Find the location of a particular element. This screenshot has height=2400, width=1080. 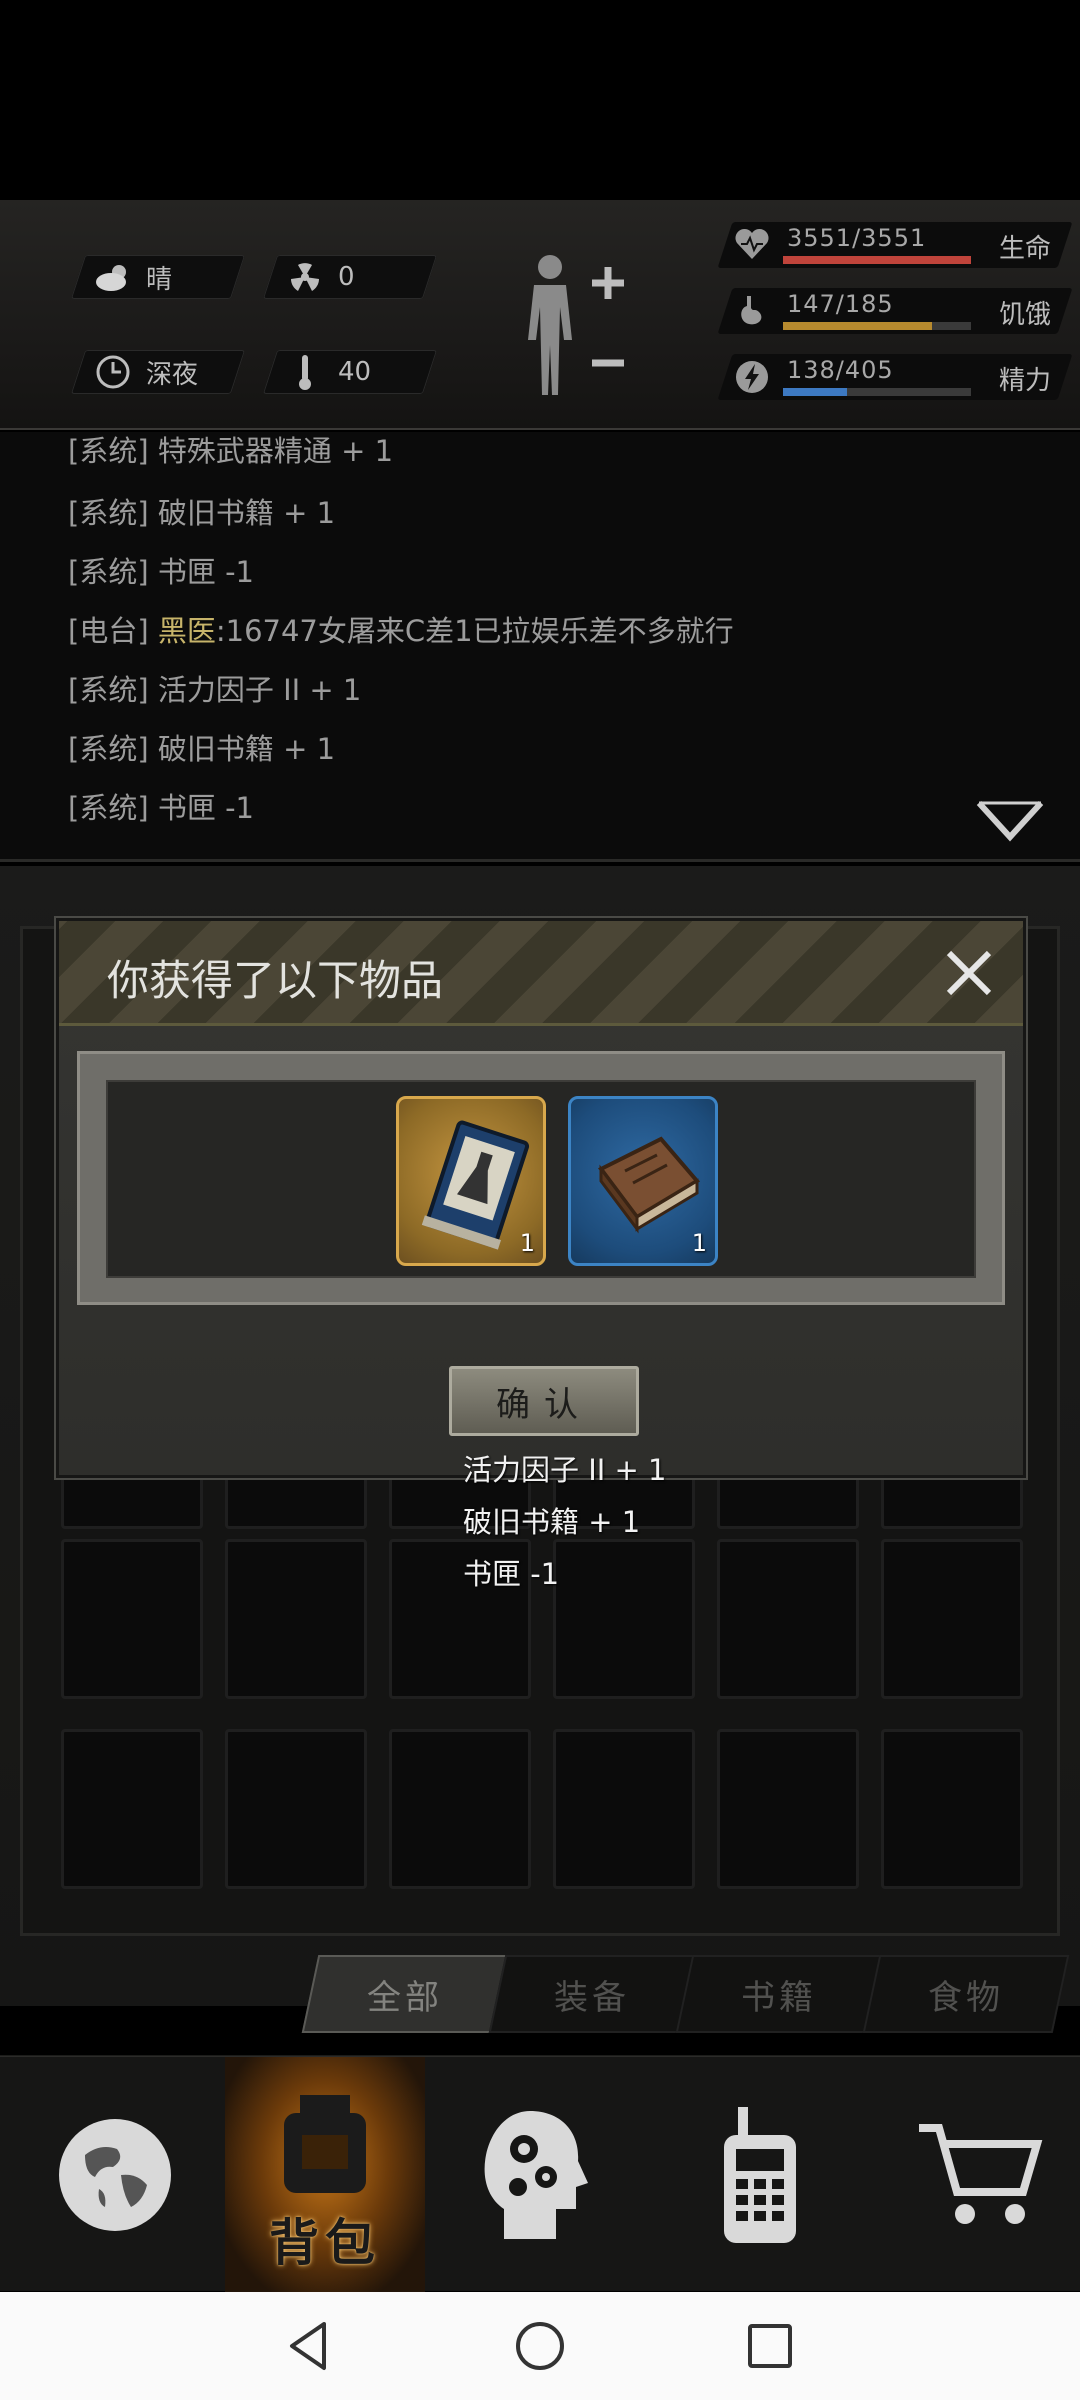

radiation-chip: 0 is located at coordinates (350, 277).